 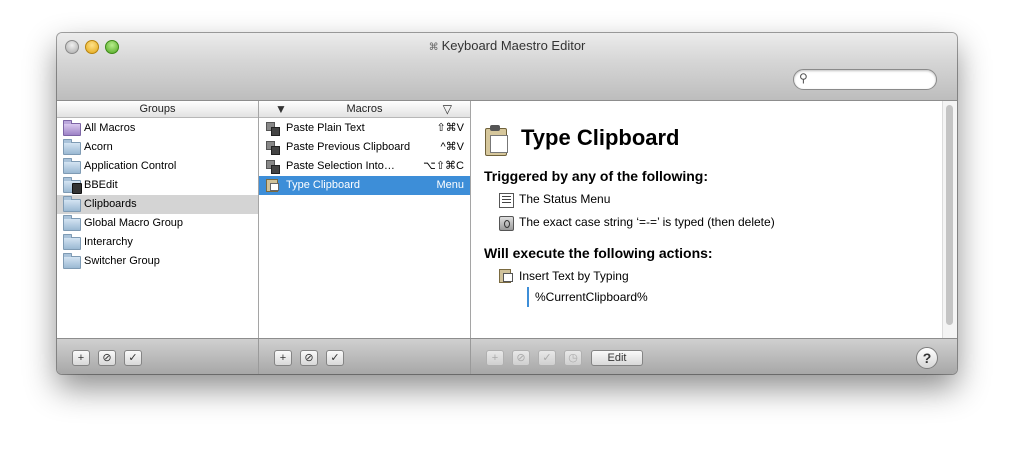 What do you see at coordinates (447, 109) in the screenshot?
I see `sort-toggle-icon: ▽` at bounding box center [447, 109].